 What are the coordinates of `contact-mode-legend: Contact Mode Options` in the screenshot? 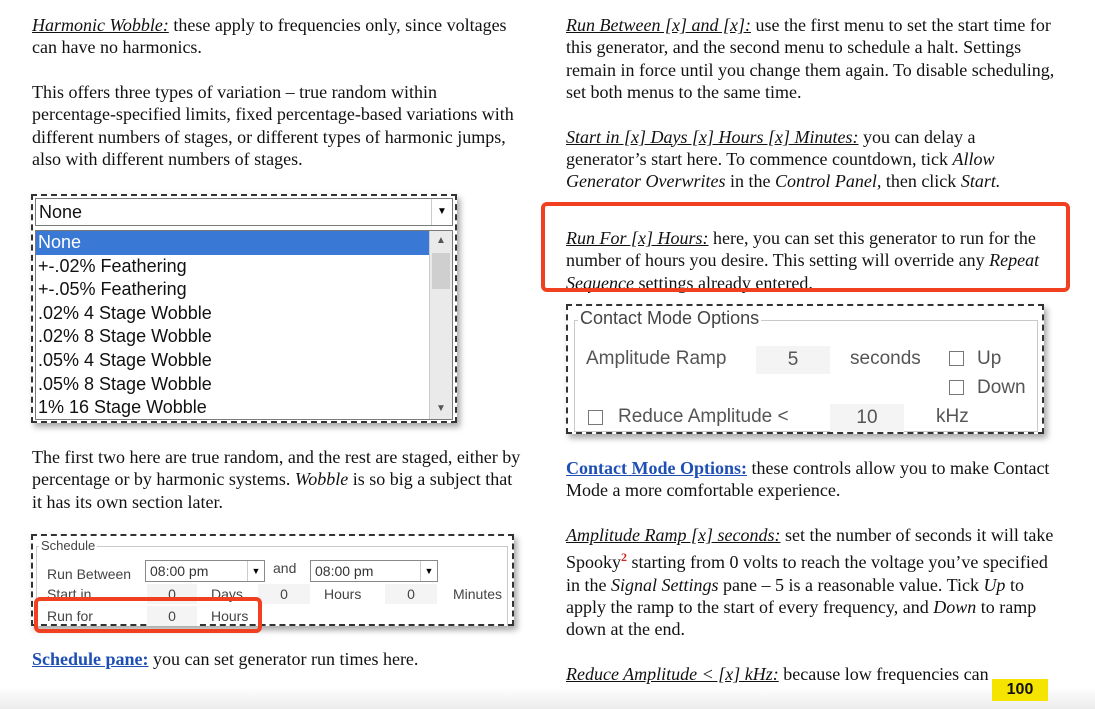 It's located at (670, 318).